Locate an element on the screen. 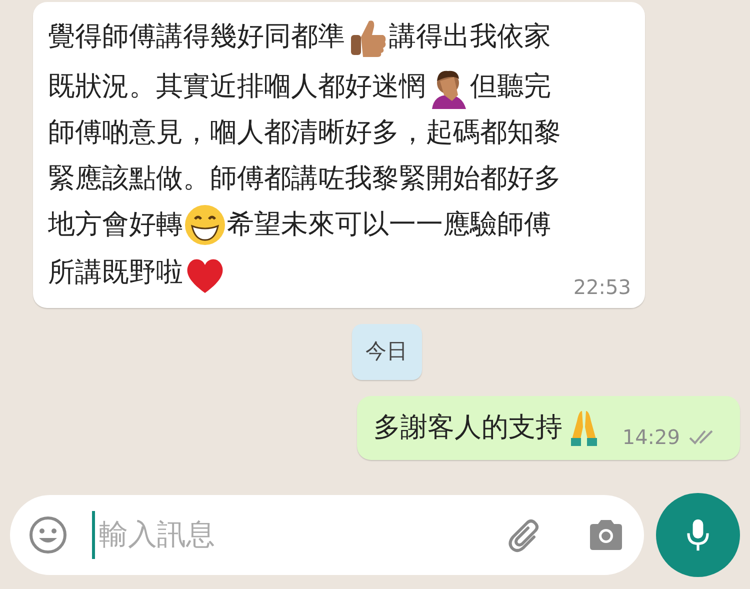  emoji-icon is located at coordinates (48, 535).